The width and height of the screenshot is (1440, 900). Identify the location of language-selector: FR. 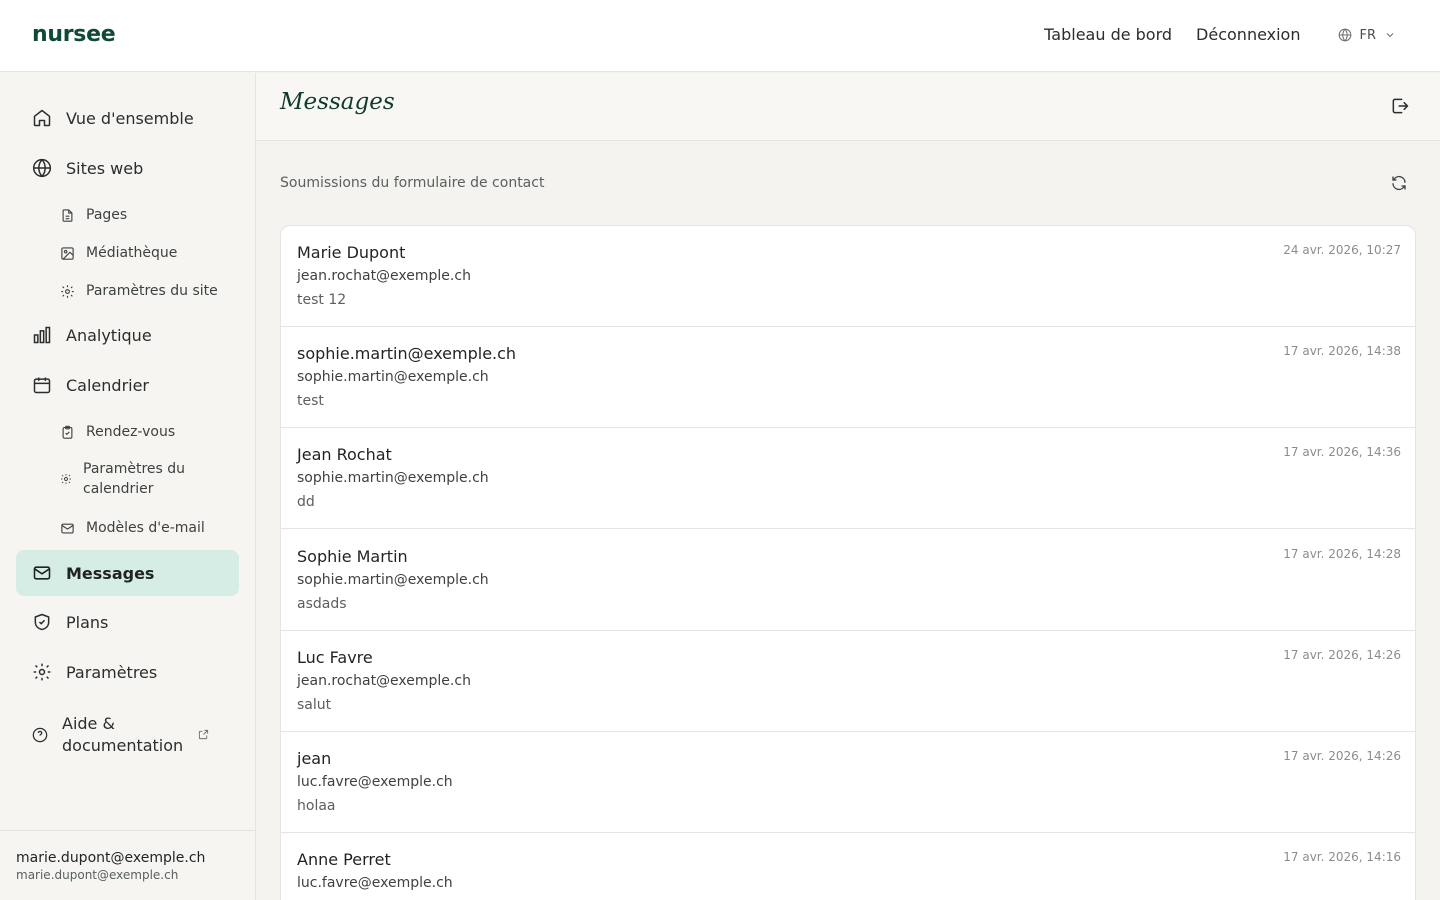
(1367, 35).